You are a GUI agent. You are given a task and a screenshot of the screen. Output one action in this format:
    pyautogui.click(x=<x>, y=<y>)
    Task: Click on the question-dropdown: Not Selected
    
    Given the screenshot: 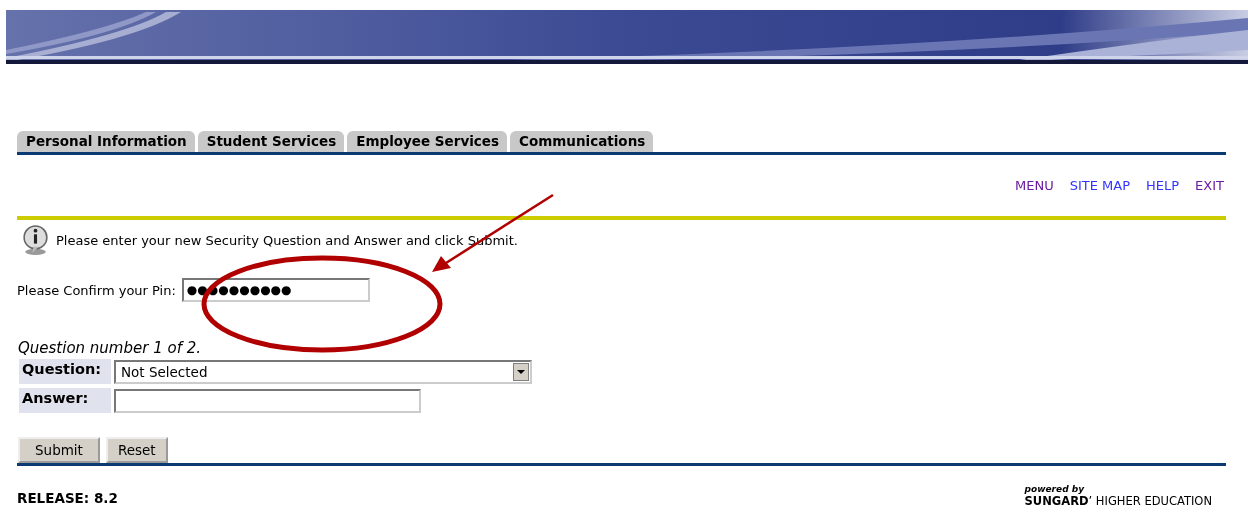 What is the action you would take?
    pyautogui.click(x=323, y=371)
    